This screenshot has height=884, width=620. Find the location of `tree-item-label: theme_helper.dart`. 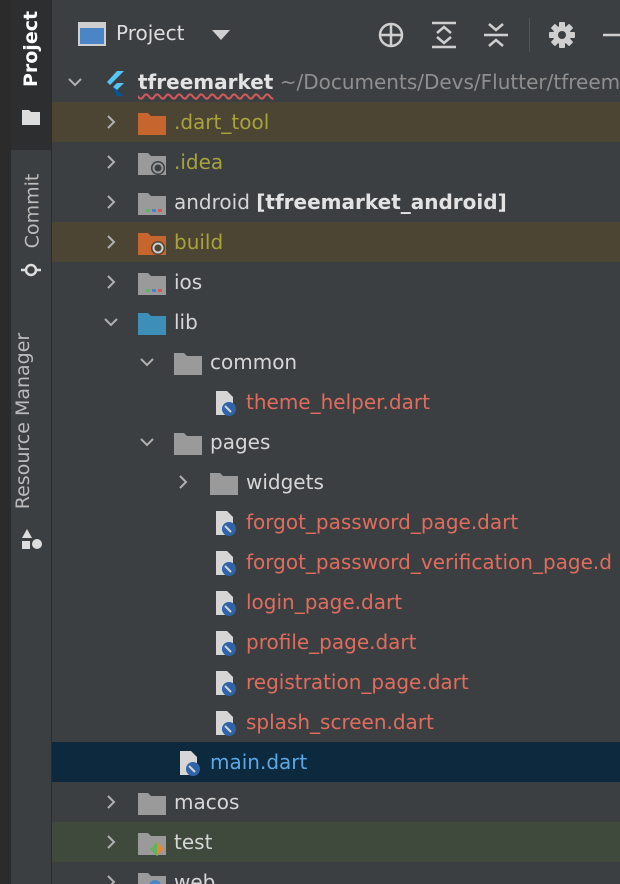

tree-item-label: theme_helper.dart is located at coordinates (338, 402).